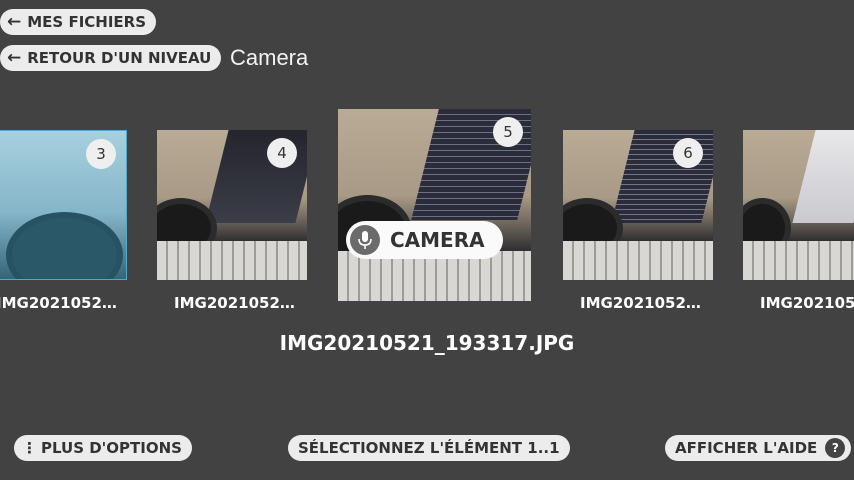 Image resolution: width=854 pixels, height=480 pixels. I want to click on question-icon: ?, so click(835, 448).